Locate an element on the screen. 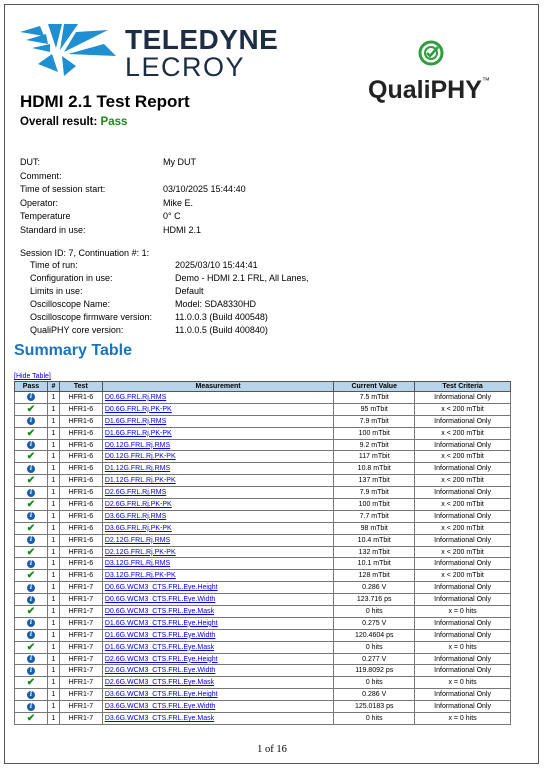 This screenshot has height=768, width=544. measurement-link: D1.6G.FRL.Rj.PK-PK is located at coordinates (218, 433).